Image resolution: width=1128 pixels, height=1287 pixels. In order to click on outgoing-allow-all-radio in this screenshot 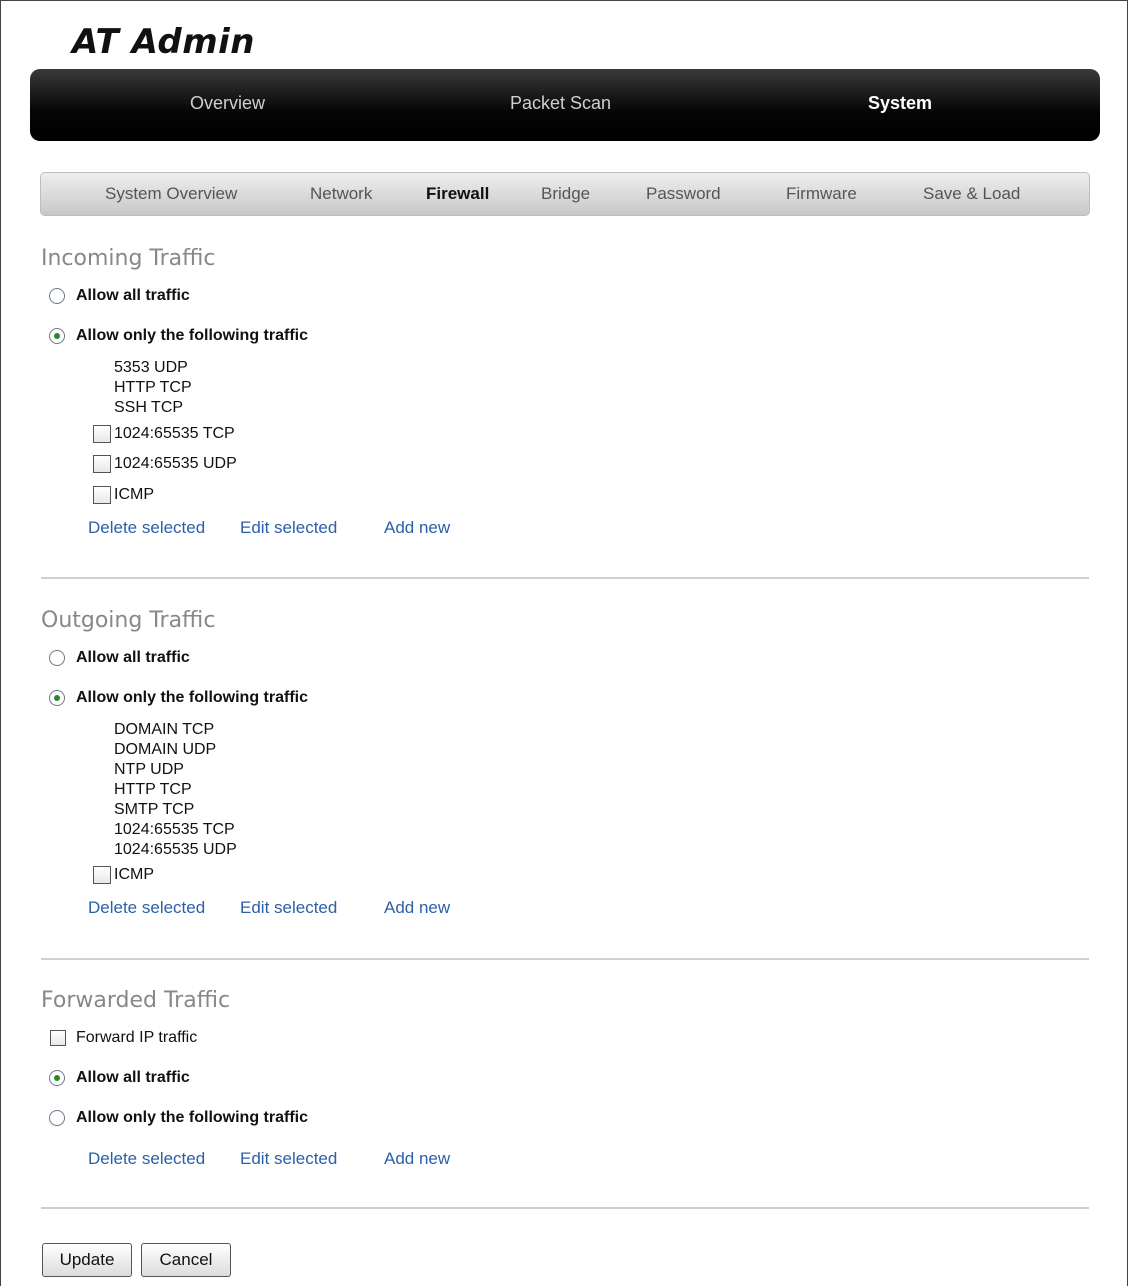, I will do `click(57, 658)`.